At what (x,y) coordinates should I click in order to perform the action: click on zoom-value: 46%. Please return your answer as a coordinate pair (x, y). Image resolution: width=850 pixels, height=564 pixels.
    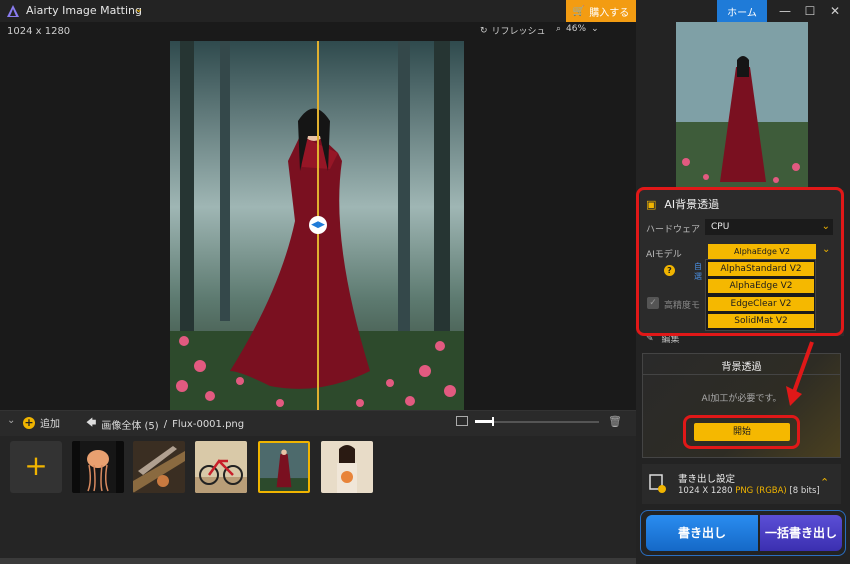
    Looking at the image, I should click on (576, 29).